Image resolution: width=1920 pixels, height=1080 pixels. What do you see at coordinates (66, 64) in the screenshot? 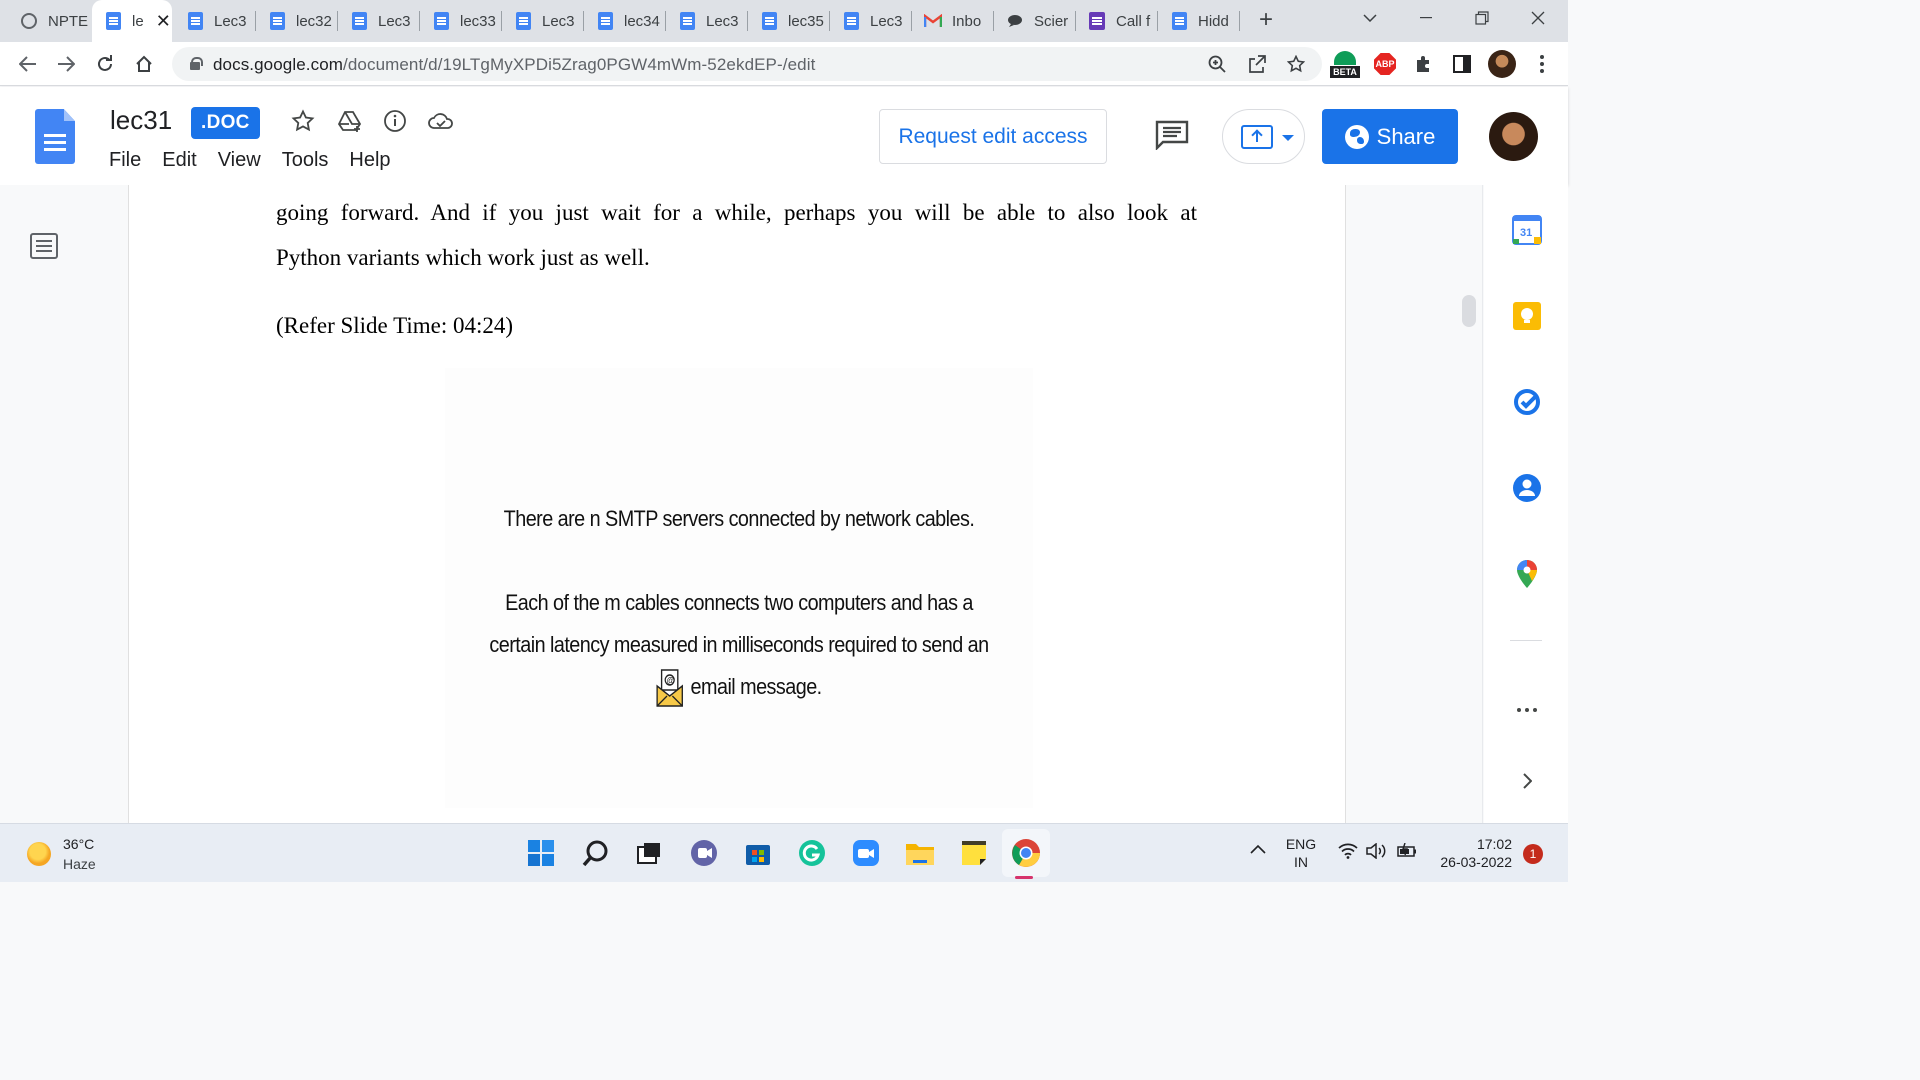
I see `forward-icon` at bounding box center [66, 64].